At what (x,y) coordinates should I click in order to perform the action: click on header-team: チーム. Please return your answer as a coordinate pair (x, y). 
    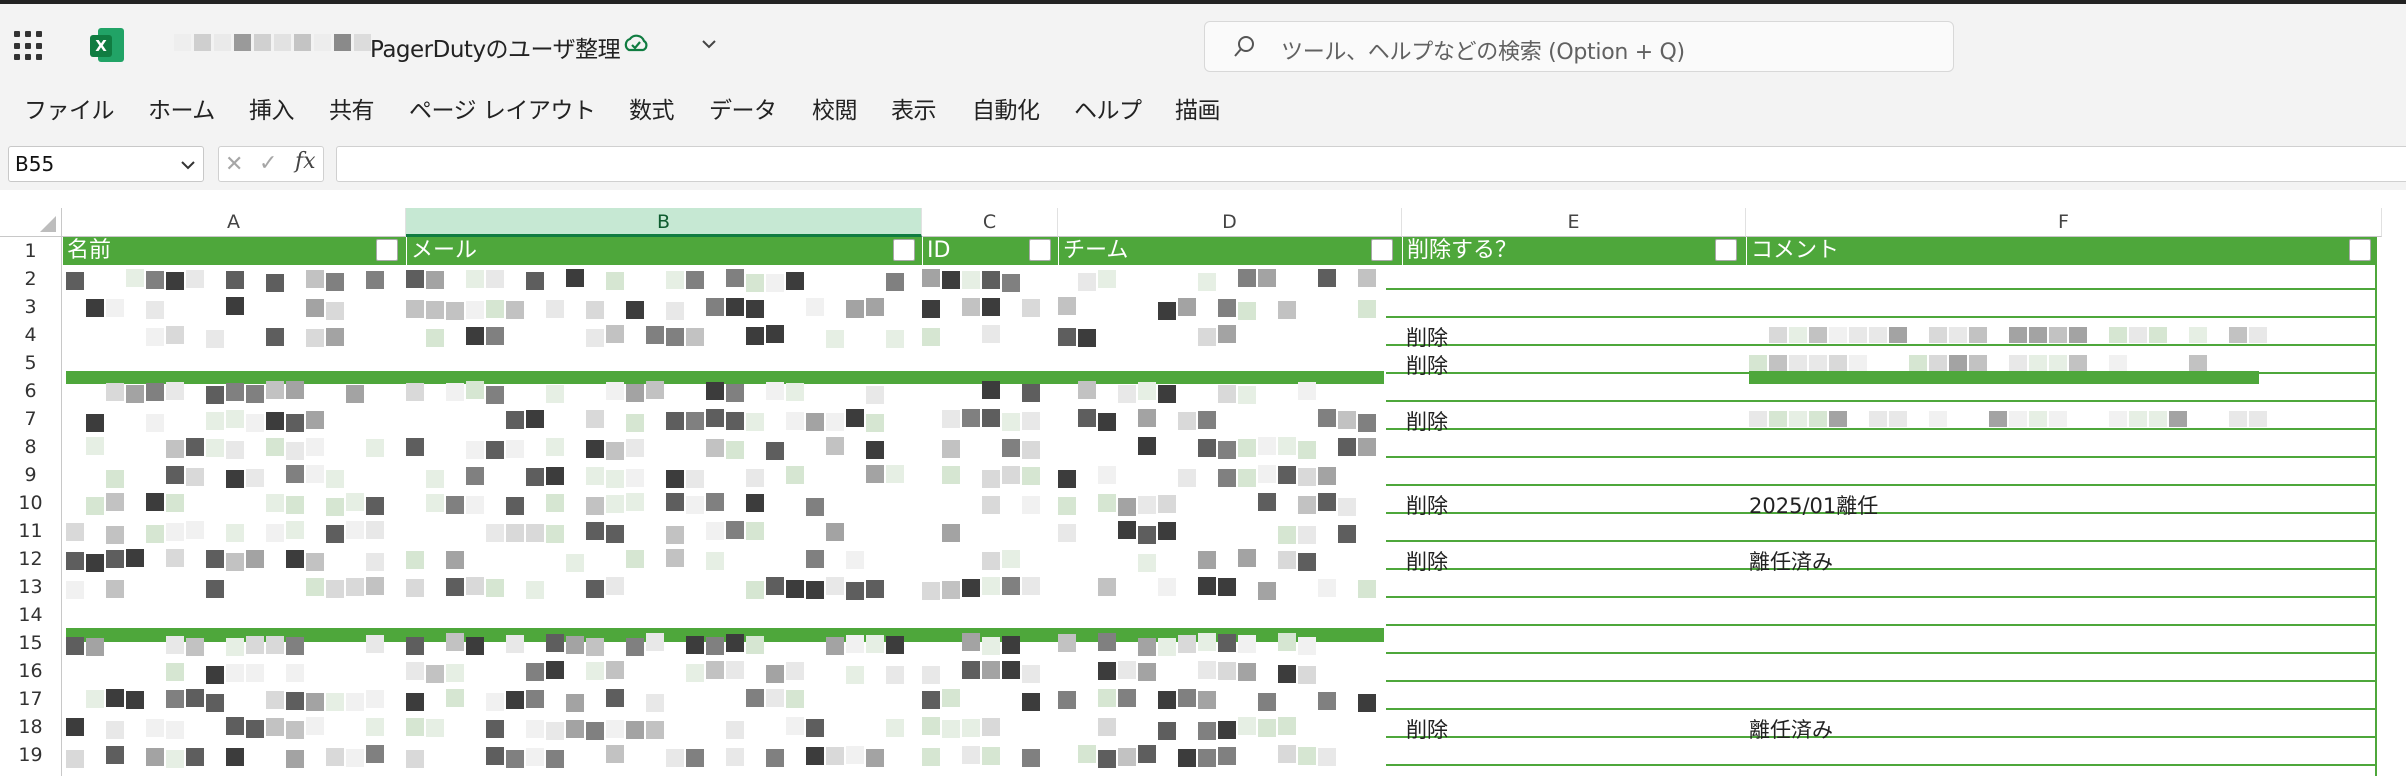
    Looking at the image, I should click on (1230, 251).